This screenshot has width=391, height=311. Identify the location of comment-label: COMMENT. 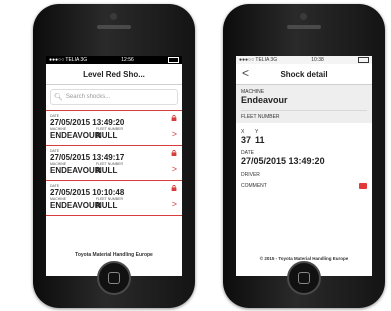
(254, 186).